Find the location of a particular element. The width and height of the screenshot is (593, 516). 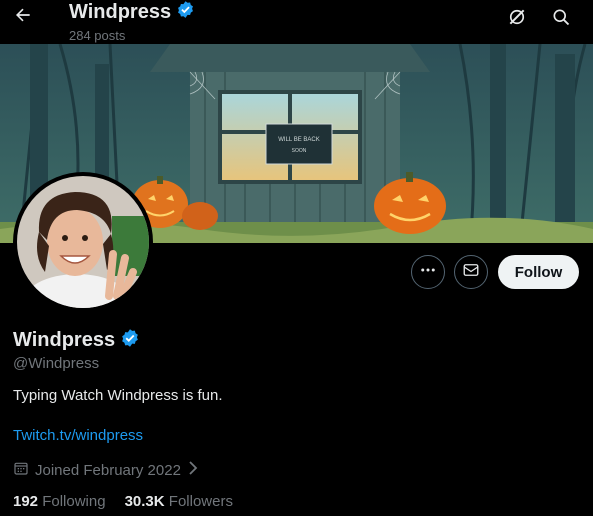

calendar-icon is located at coordinates (21, 470).